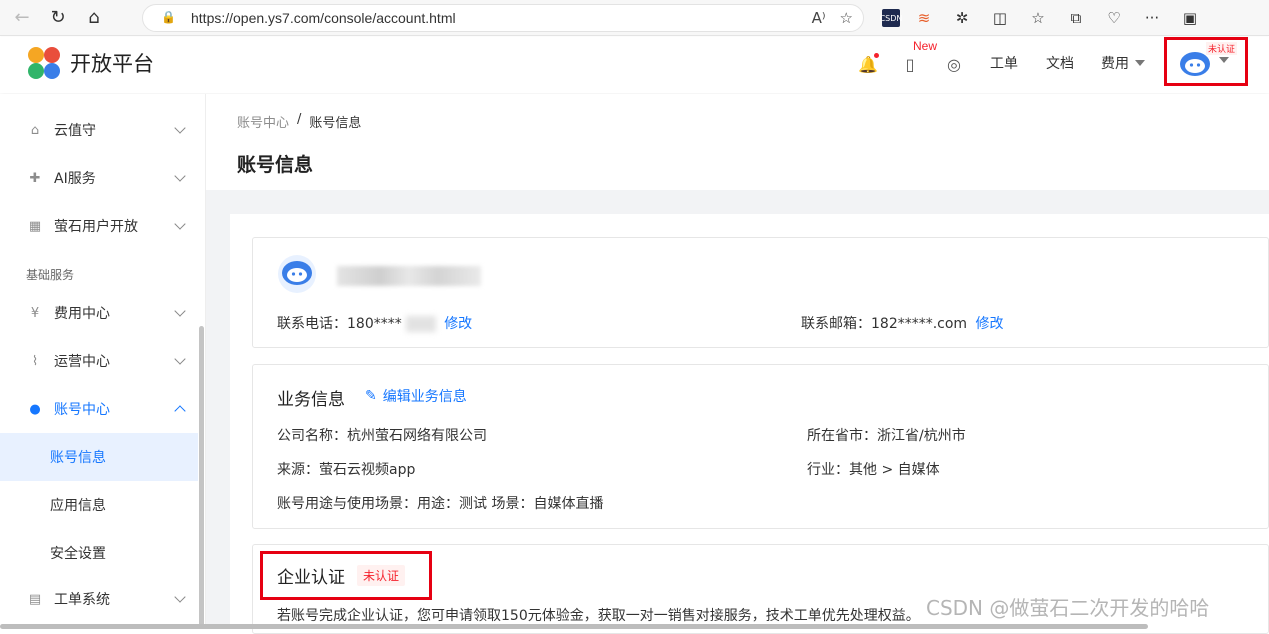 This screenshot has width=1269, height=634. Describe the element at coordinates (873, 470) in the screenshot. I see `industry: 行业：其他 > 自媒体` at that location.